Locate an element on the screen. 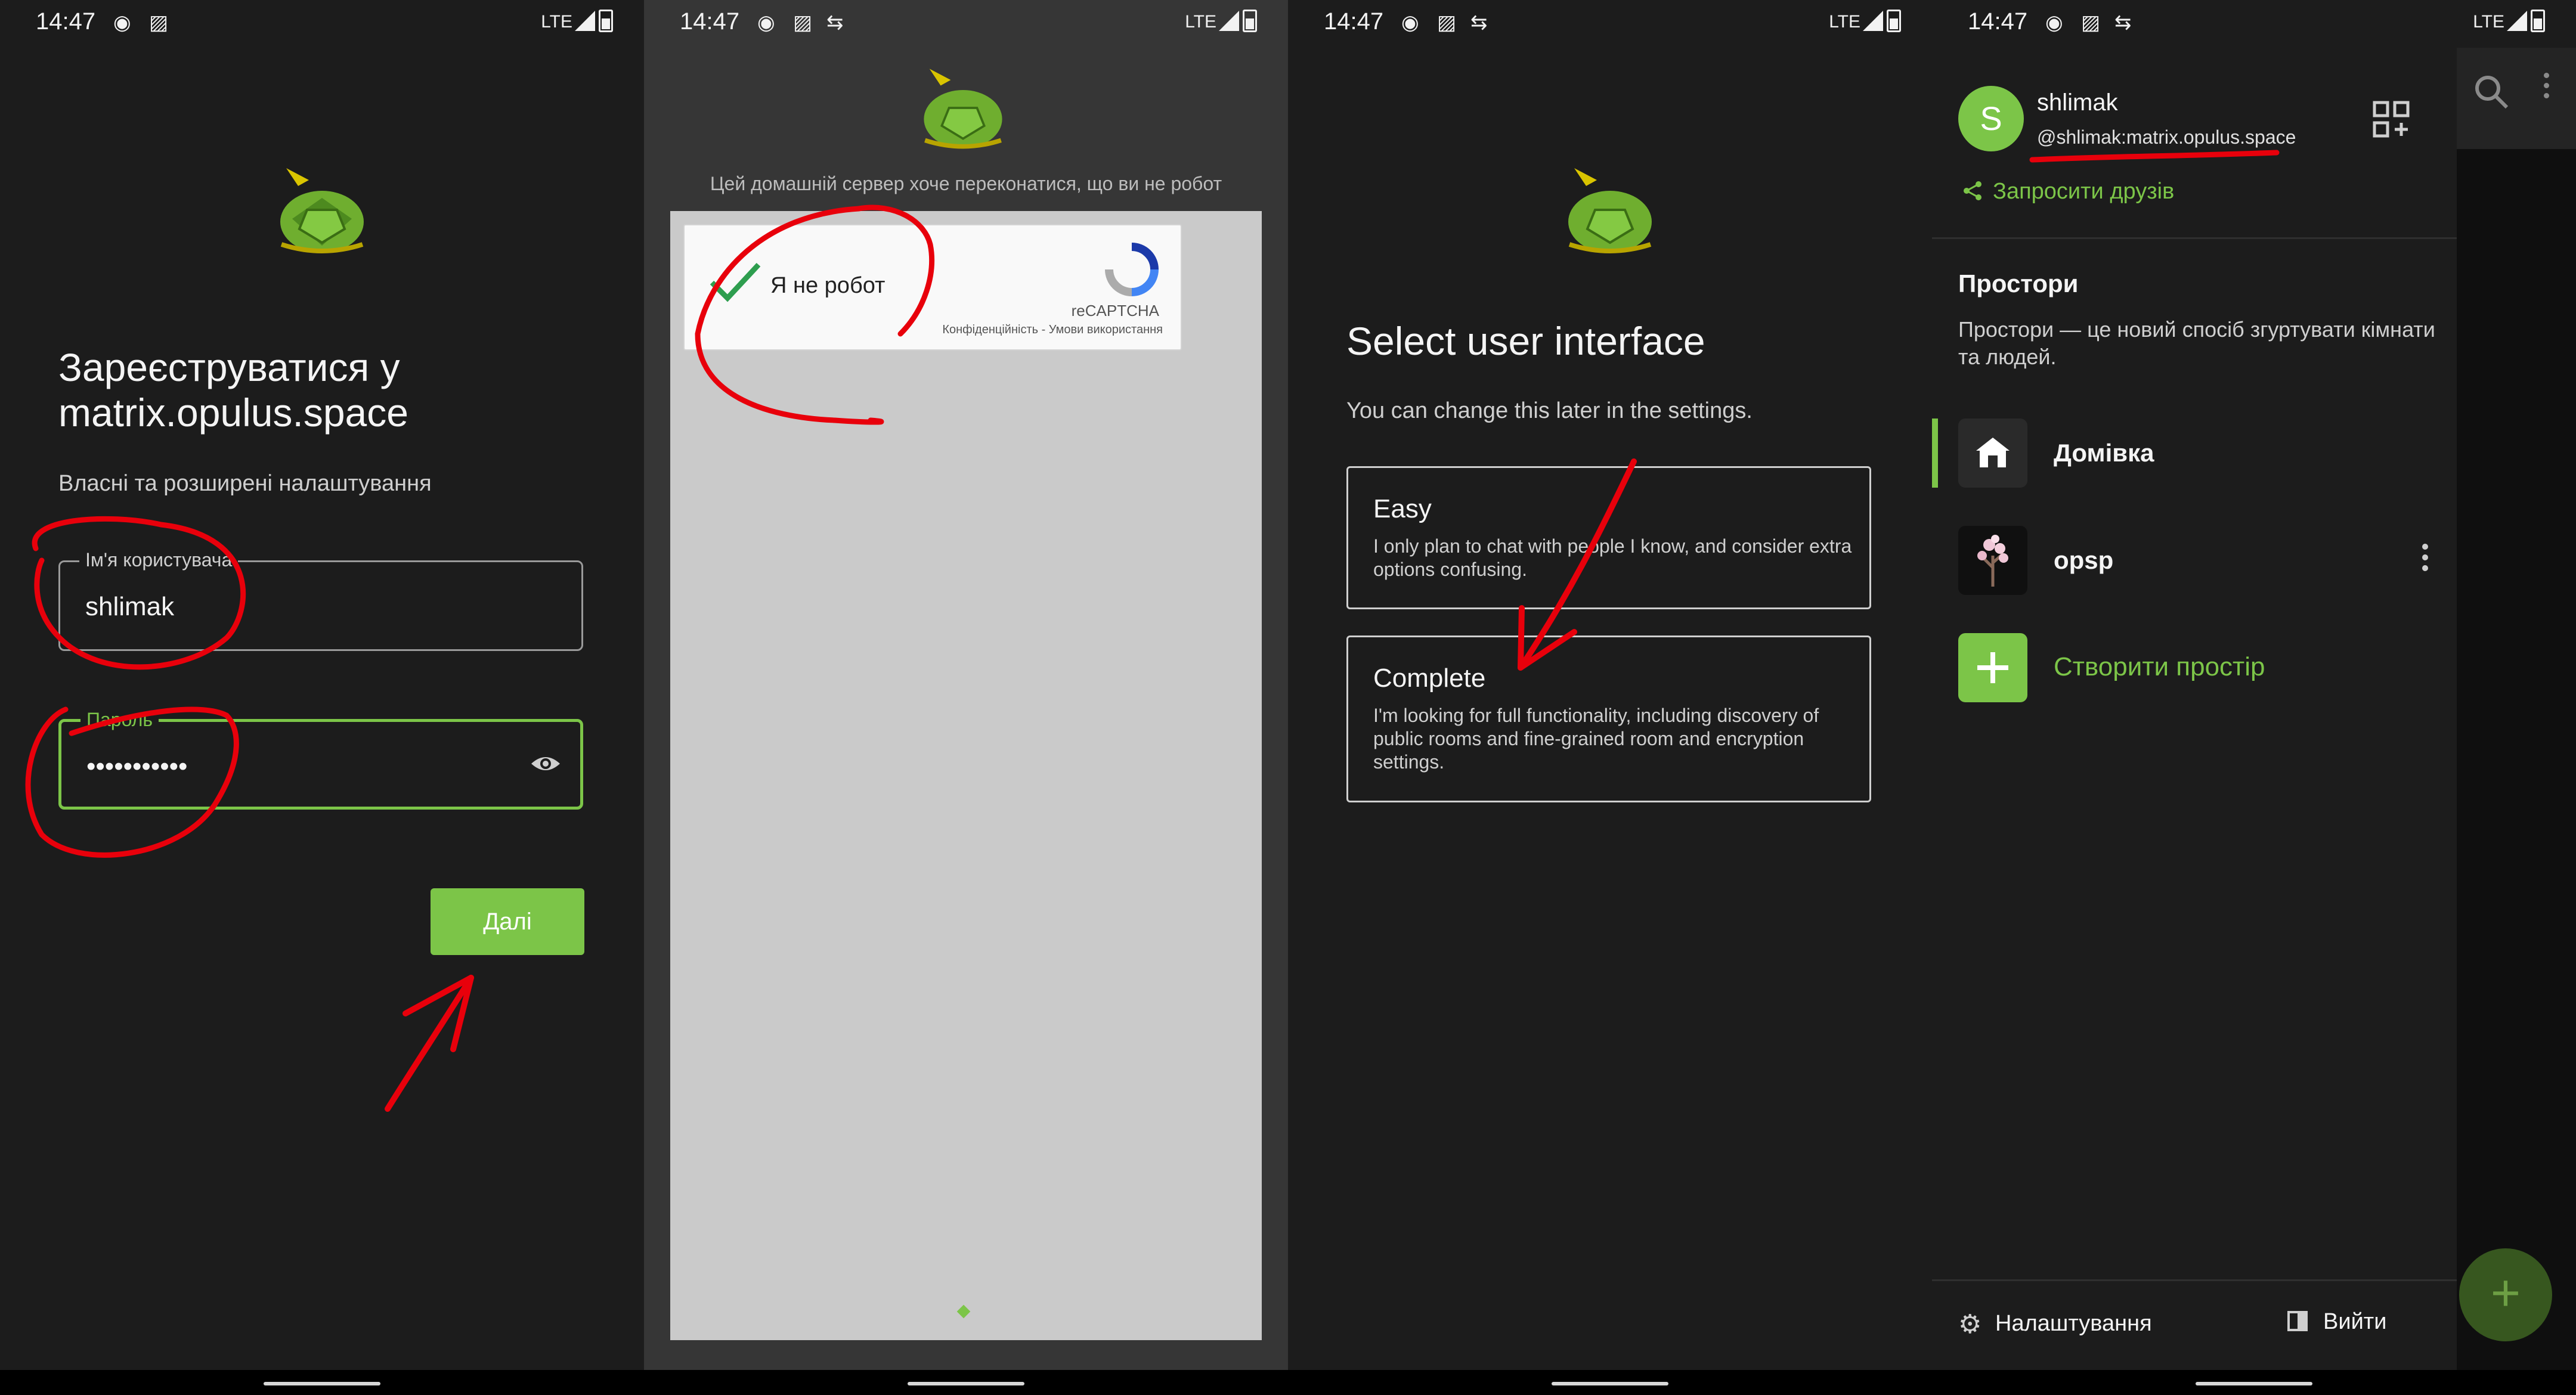  logout-icon is located at coordinates (2298, 1321).